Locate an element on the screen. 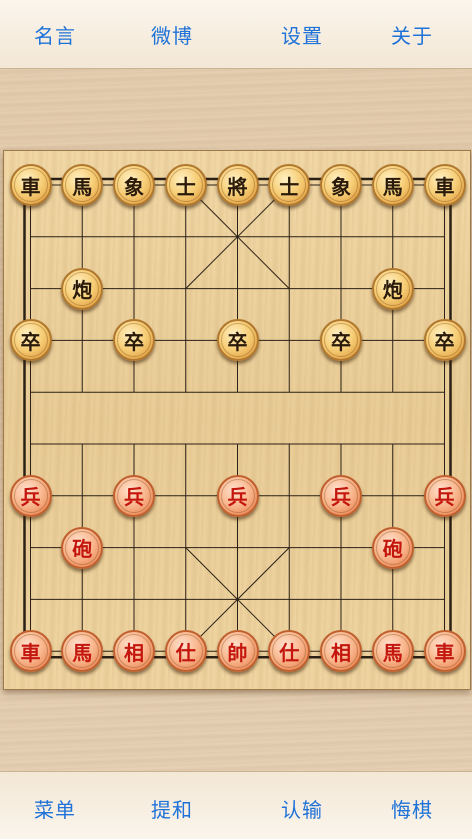 This screenshot has width=472, height=839. weibo-button: 微博 is located at coordinates (172, 34).